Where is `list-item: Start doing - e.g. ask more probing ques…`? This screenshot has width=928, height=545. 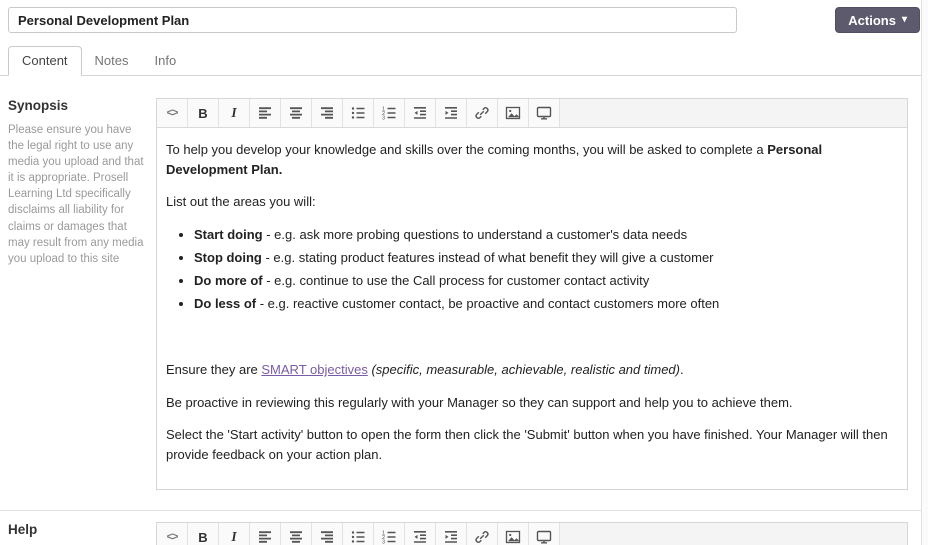 list-item: Start doing - e.g. ask more probing ques… is located at coordinates (546, 235).